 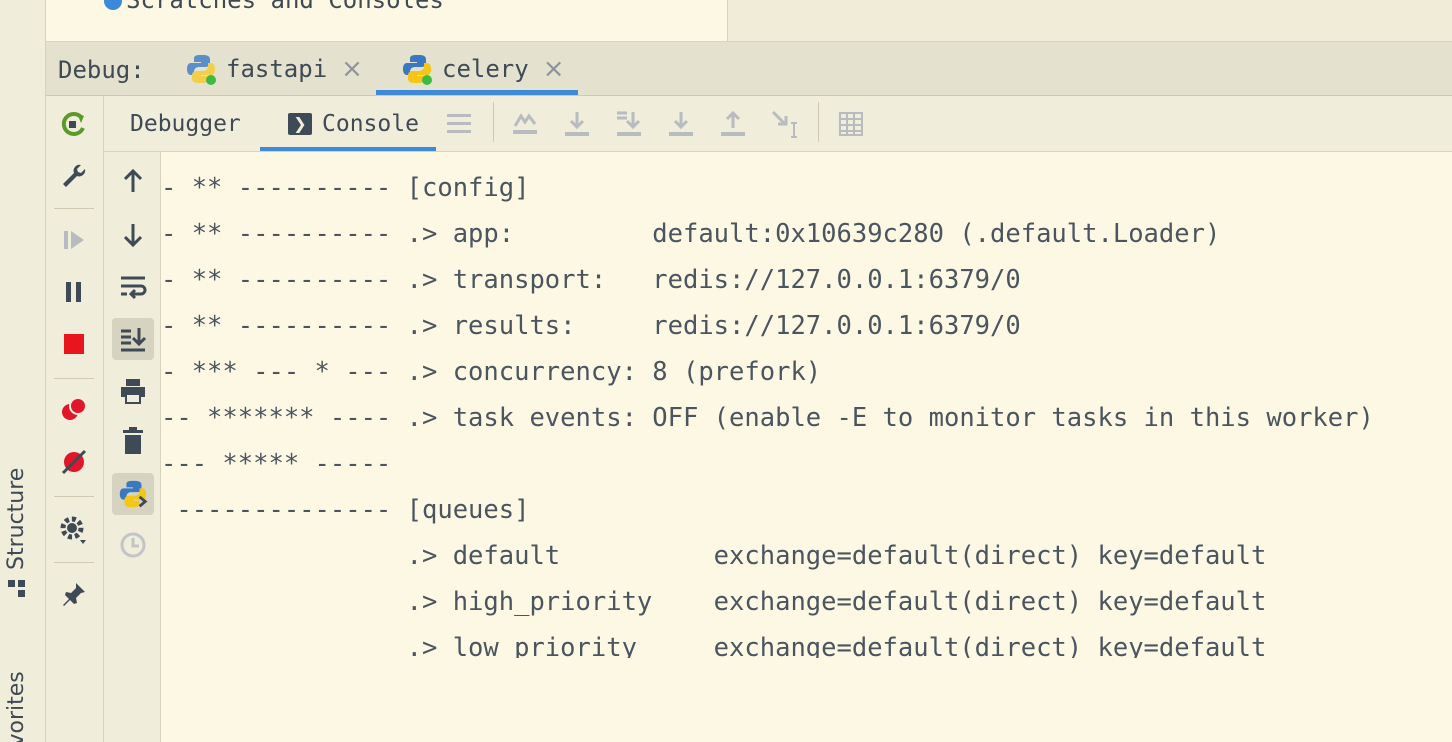 What do you see at coordinates (74, 462) in the screenshot?
I see `mute-breakpoints-icon` at bounding box center [74, 462].